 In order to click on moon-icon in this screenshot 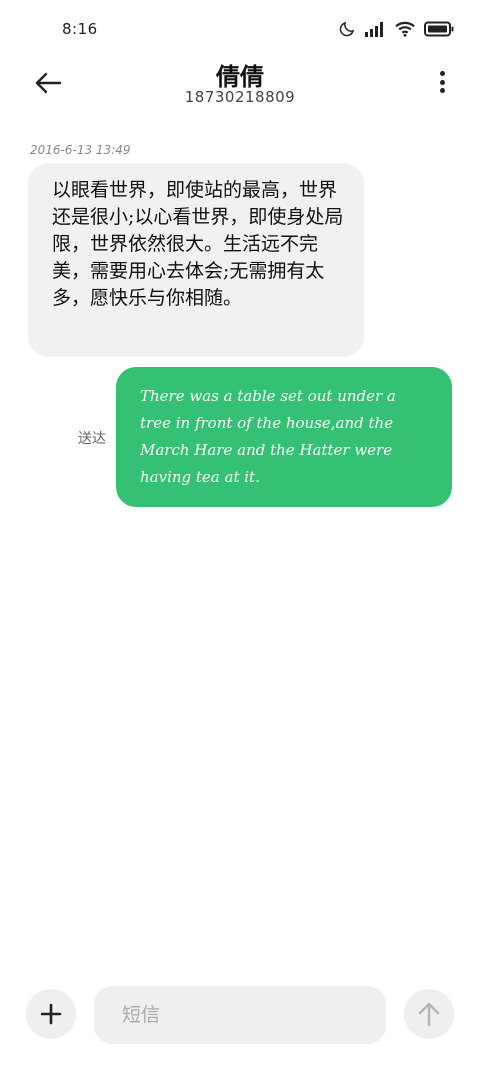, I will do `click(347, 29)`.